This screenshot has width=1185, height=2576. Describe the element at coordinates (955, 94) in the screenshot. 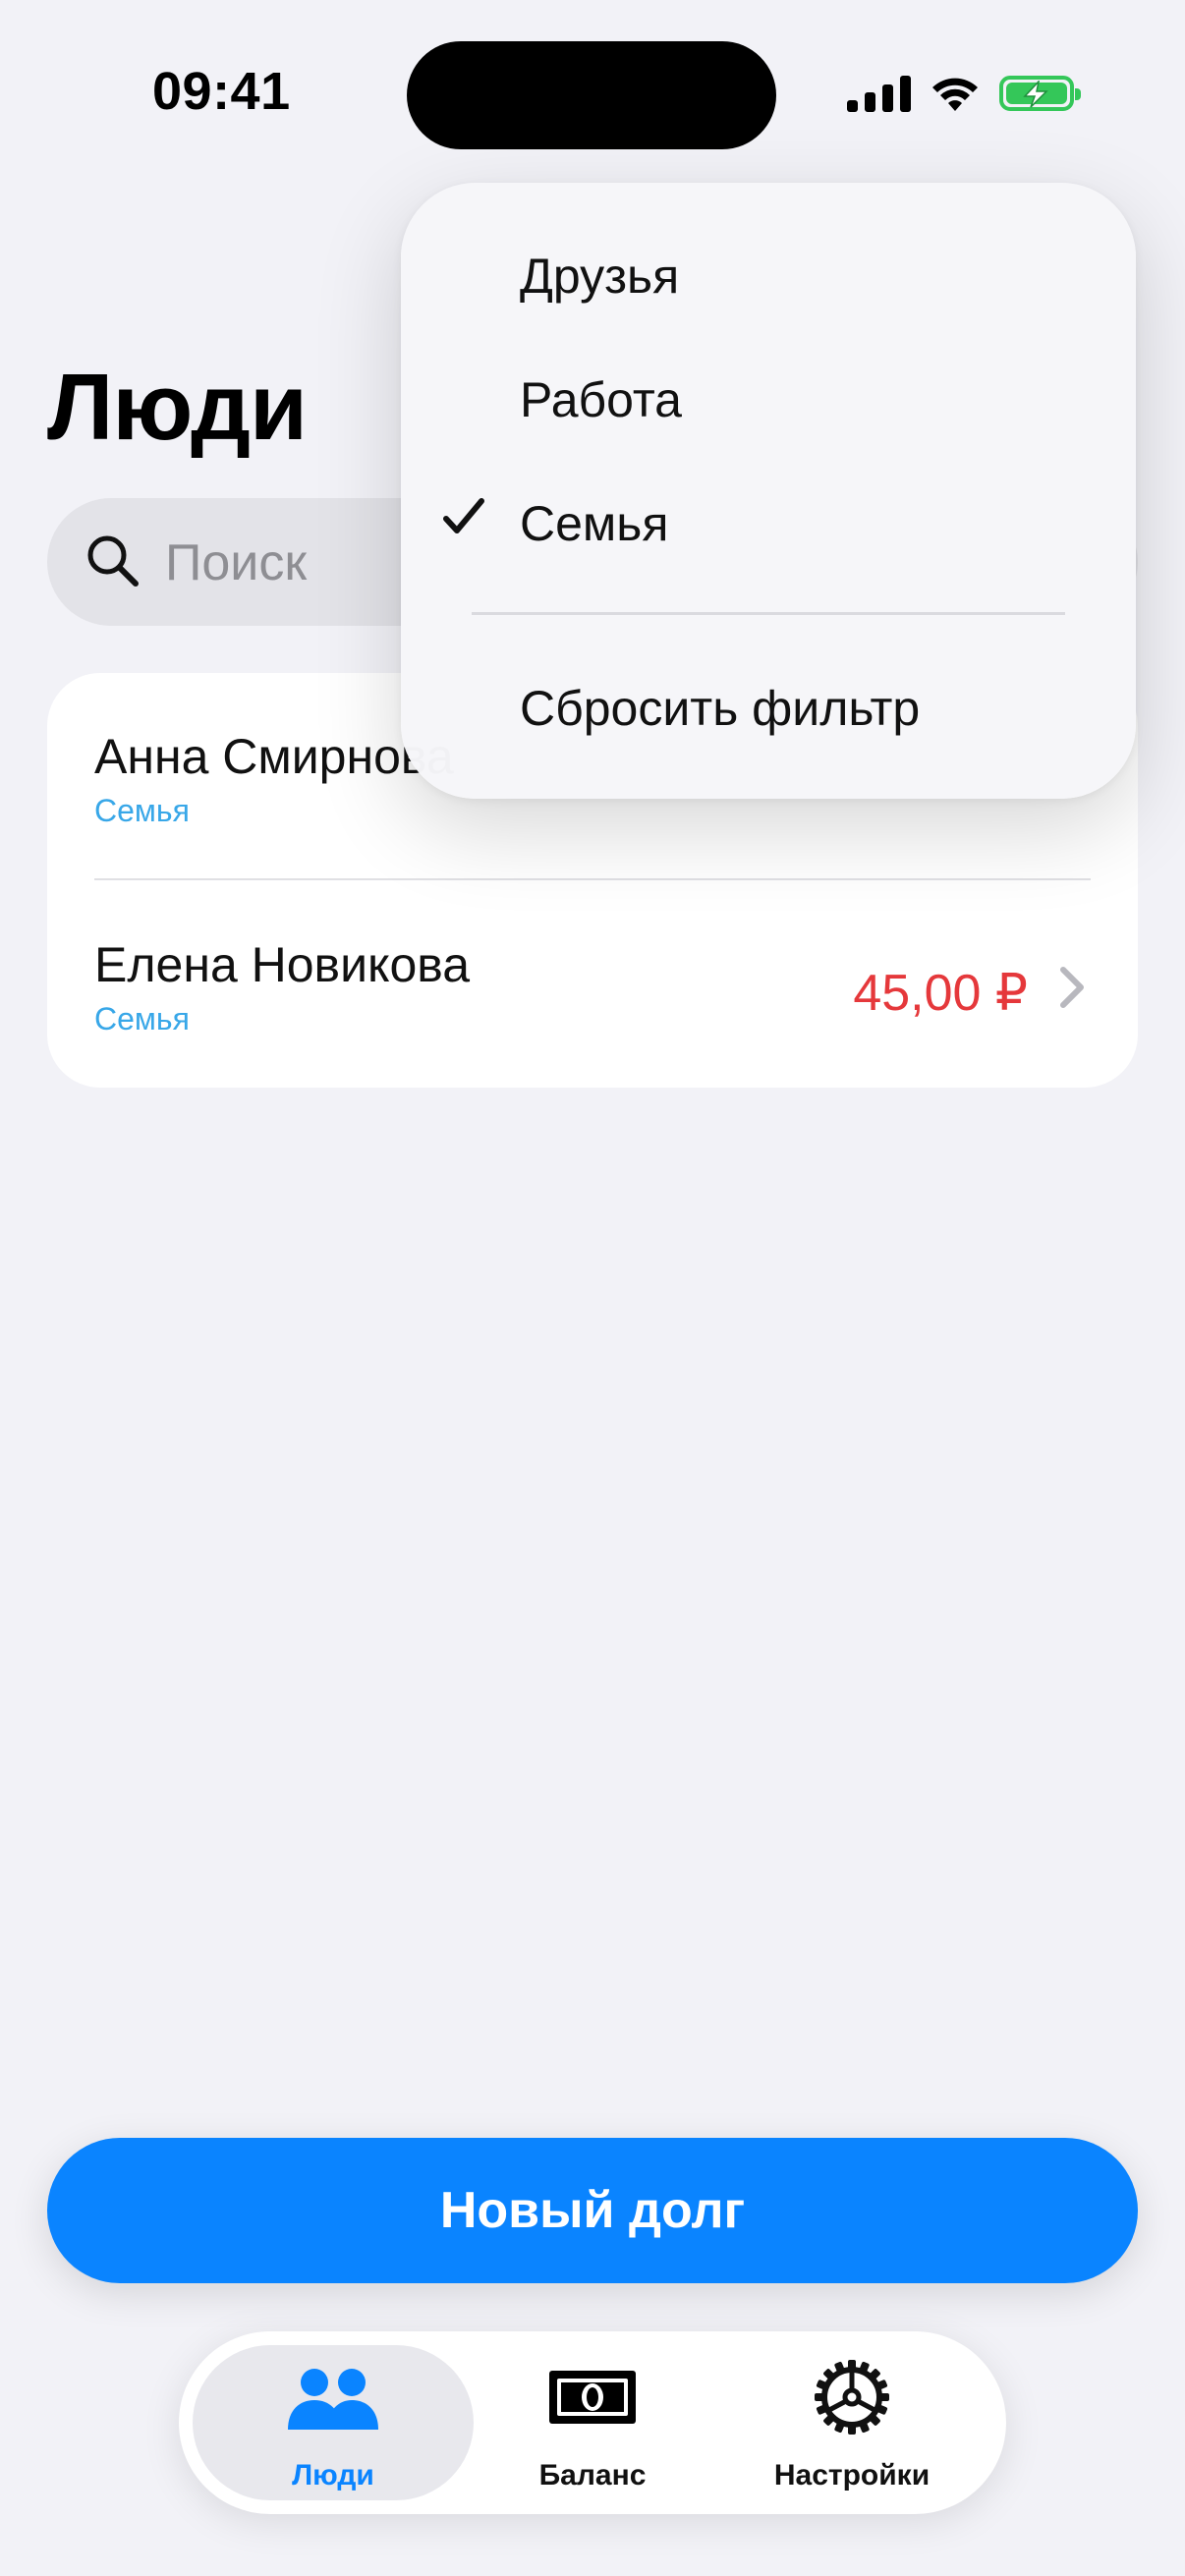

I see `wifi-icon` at that location.